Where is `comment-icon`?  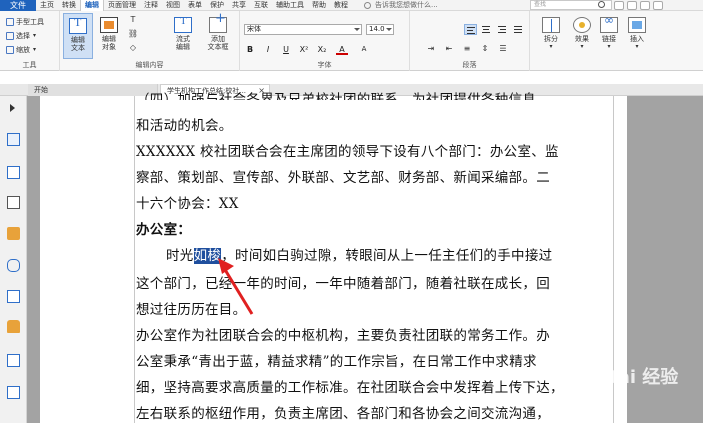 comment-icon is located at coordinates (13, 233).